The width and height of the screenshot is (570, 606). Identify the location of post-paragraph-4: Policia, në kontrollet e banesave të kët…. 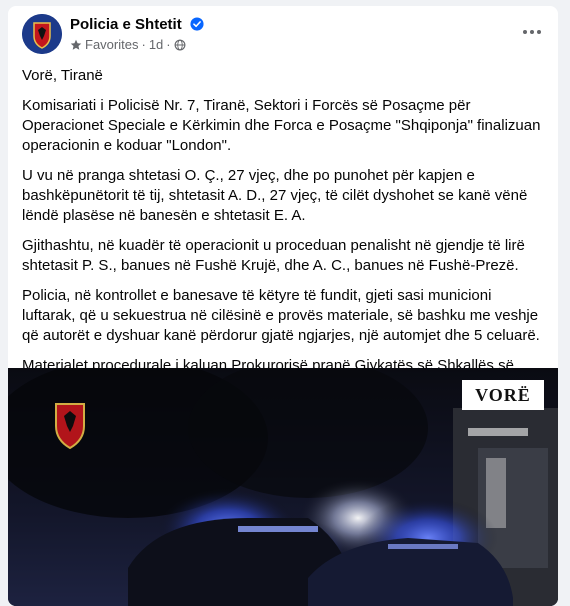
(281, 315).